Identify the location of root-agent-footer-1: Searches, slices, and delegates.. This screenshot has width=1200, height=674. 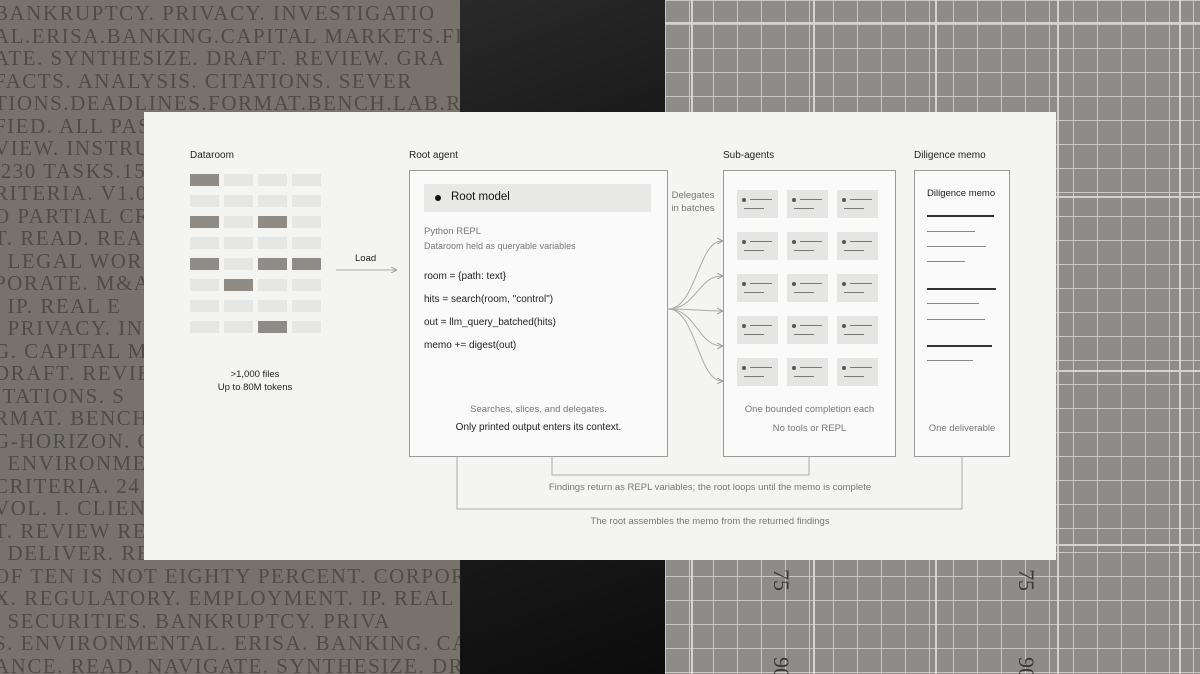
(538, 409).